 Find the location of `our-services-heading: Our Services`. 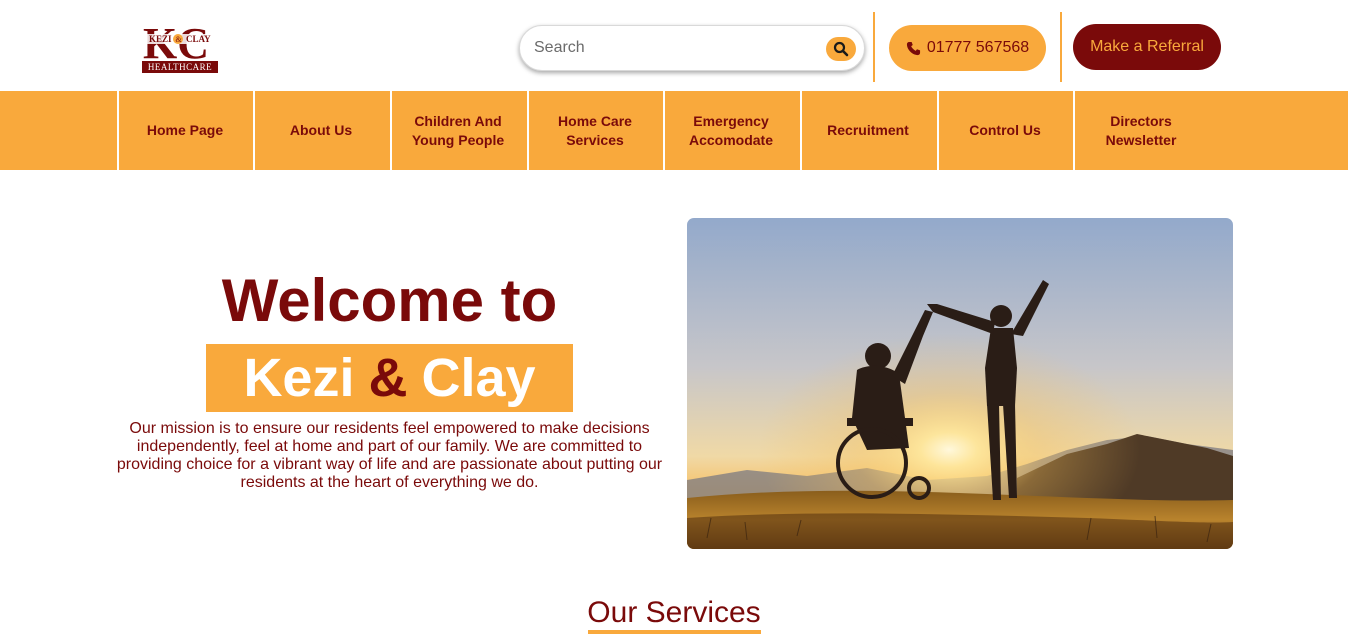

our-services-heading: Our Services is located at coordinates (674, 612).